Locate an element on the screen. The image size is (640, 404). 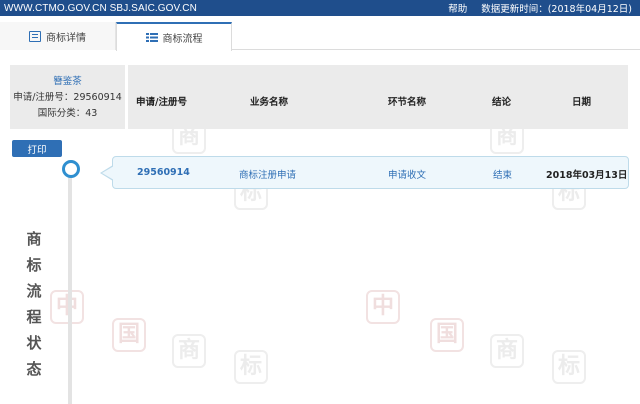
header-reg-no: 申请/注册号 is located at coordinates (161, 102).